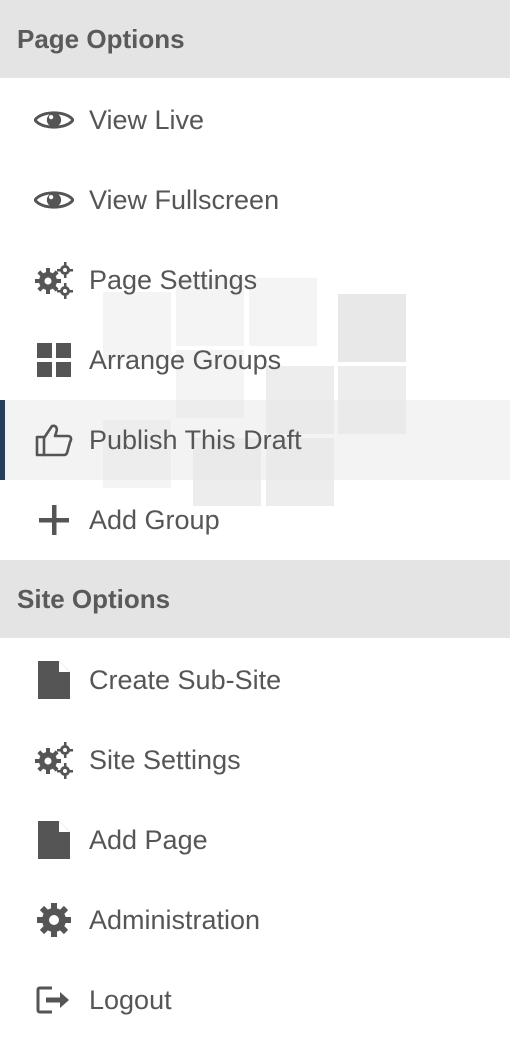 This screenshot has height=1040, width=510. I want to click on thumbs-up-icon, so click(54, 440).